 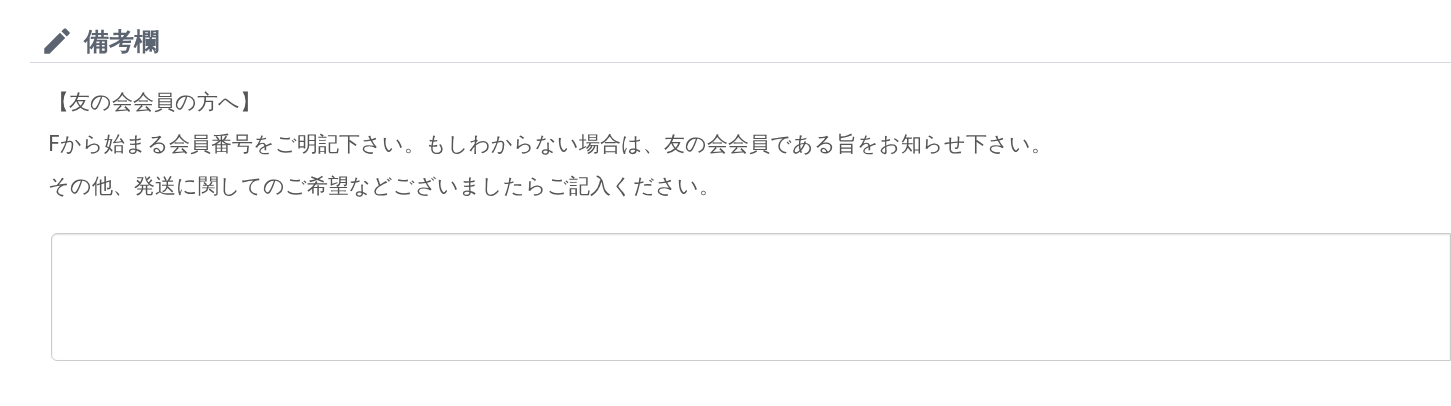 What do you see at coordinates (155, 102) in the screenshot?
I see `instruction-text: 【友の会会員の方へ】` at bounding box center [155, 102].